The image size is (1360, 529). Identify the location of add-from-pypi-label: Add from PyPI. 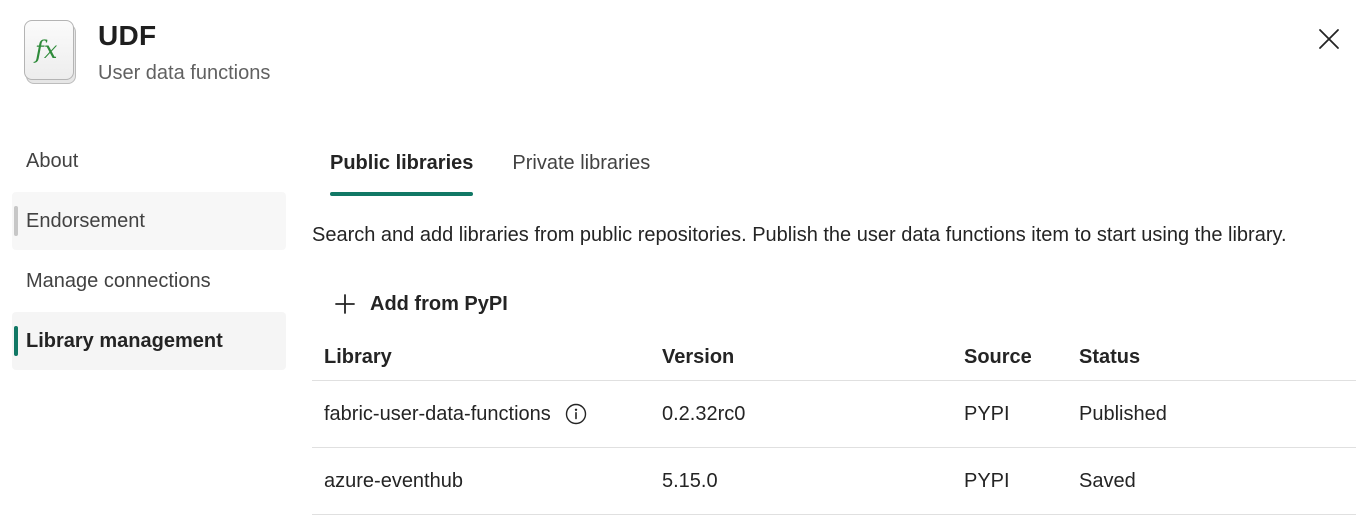
(439, 303).